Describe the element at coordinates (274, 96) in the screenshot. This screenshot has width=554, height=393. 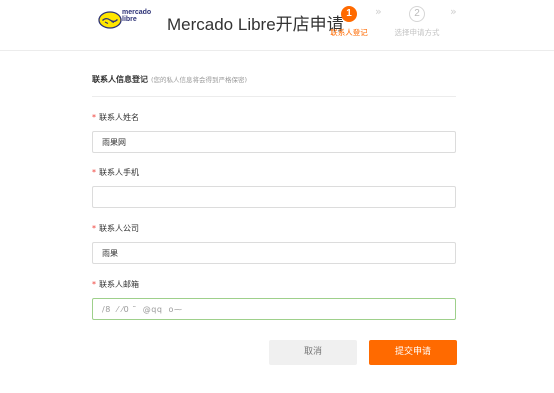
I see `section-divider` at that location.